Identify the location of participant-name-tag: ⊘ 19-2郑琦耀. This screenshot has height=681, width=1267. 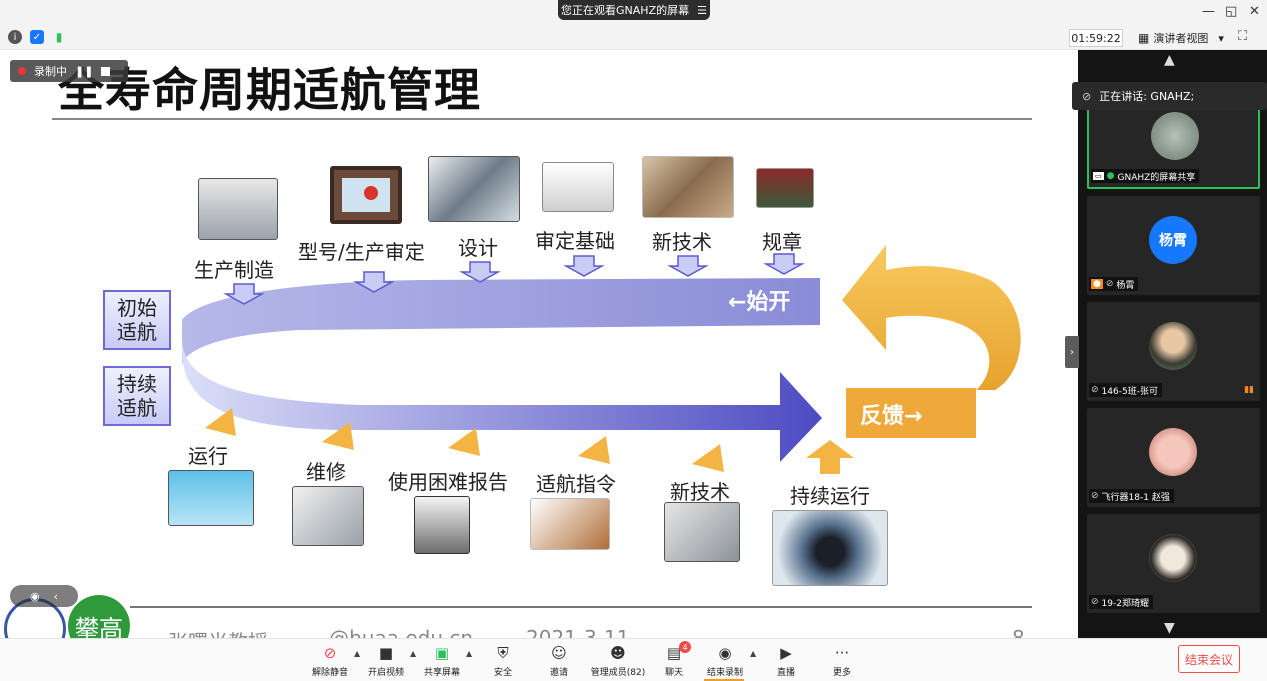
(1121, 602).